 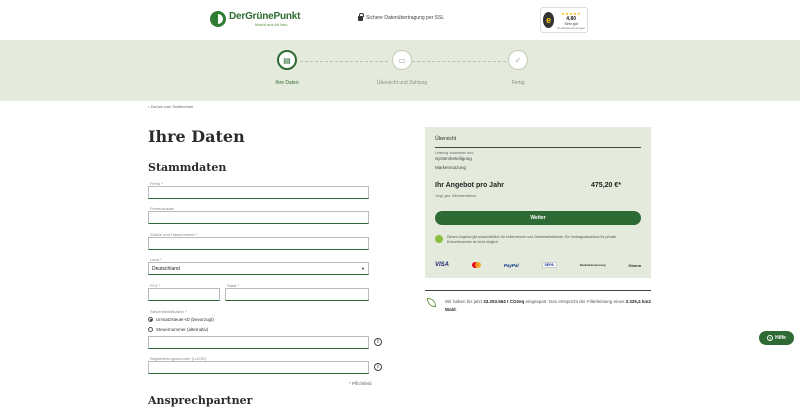 I want to click on radio-checked-icon, so click(x=150, y=319).